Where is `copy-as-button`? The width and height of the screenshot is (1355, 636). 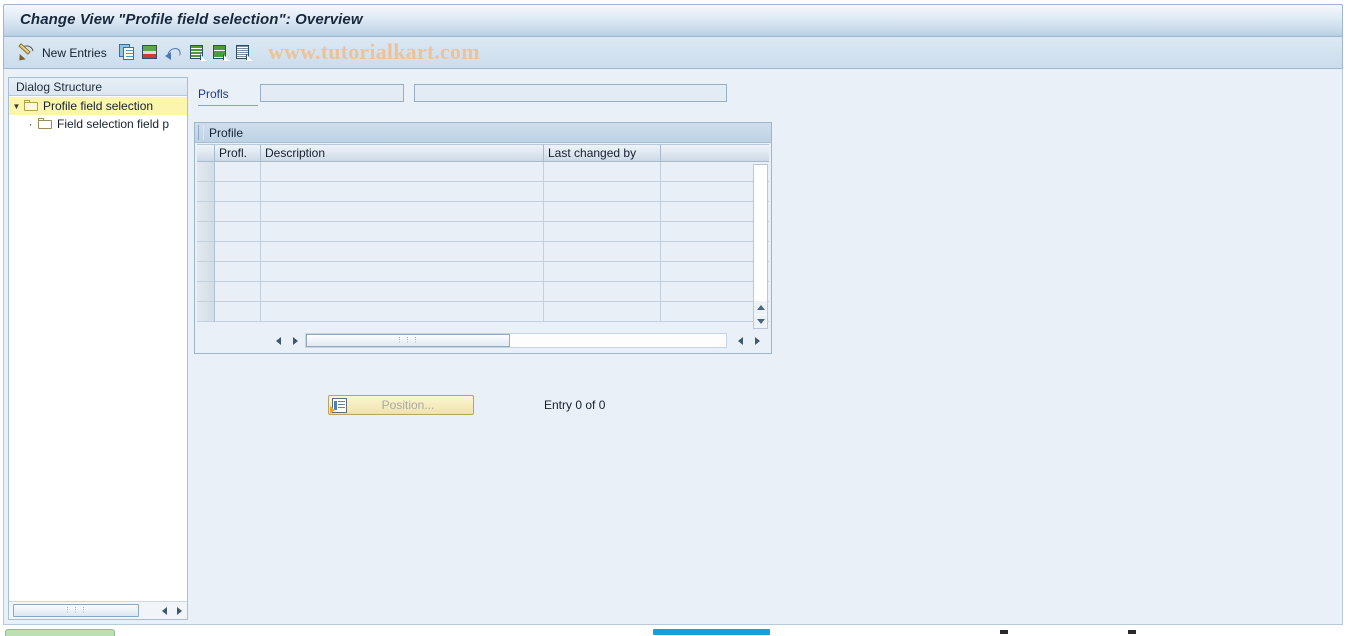 copy-as-button is located at coordinates (127, 53).